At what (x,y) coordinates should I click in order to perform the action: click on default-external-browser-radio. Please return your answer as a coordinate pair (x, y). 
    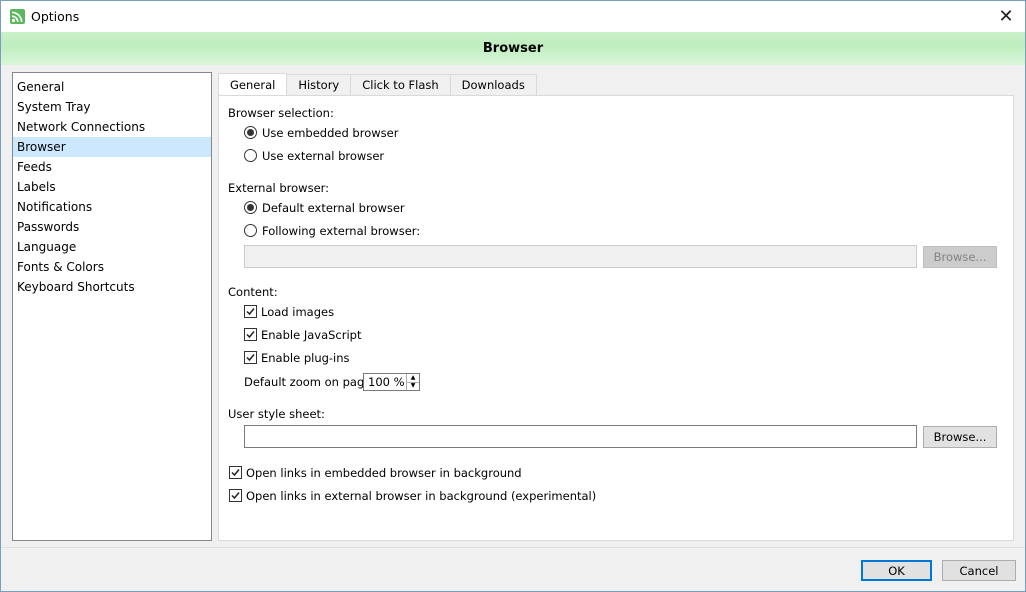
    Looking at the image, I should click on (250, 207).